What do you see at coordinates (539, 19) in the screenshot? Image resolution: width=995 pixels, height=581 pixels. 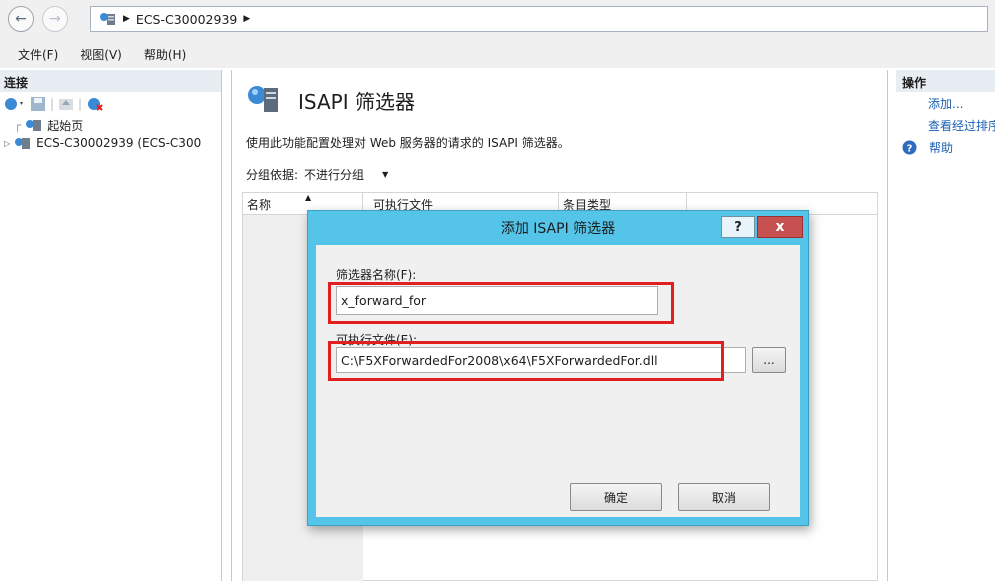 I see `address-breadcrumb: ▶ ECS-C30002939 ▶` at bounding box center [539, 19].